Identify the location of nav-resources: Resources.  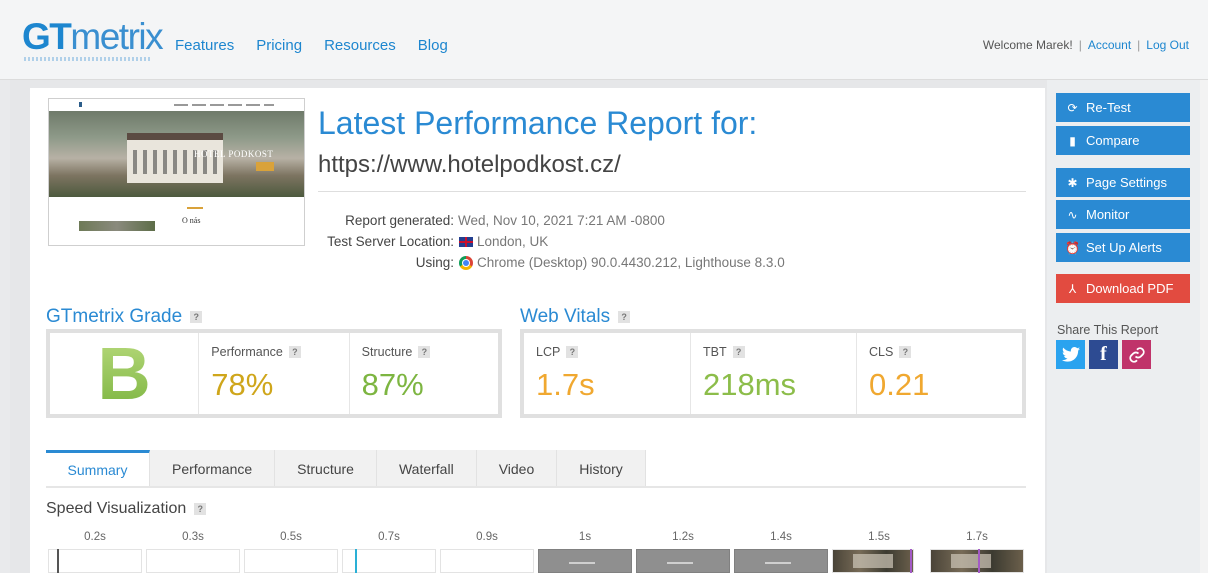
(360, 45).